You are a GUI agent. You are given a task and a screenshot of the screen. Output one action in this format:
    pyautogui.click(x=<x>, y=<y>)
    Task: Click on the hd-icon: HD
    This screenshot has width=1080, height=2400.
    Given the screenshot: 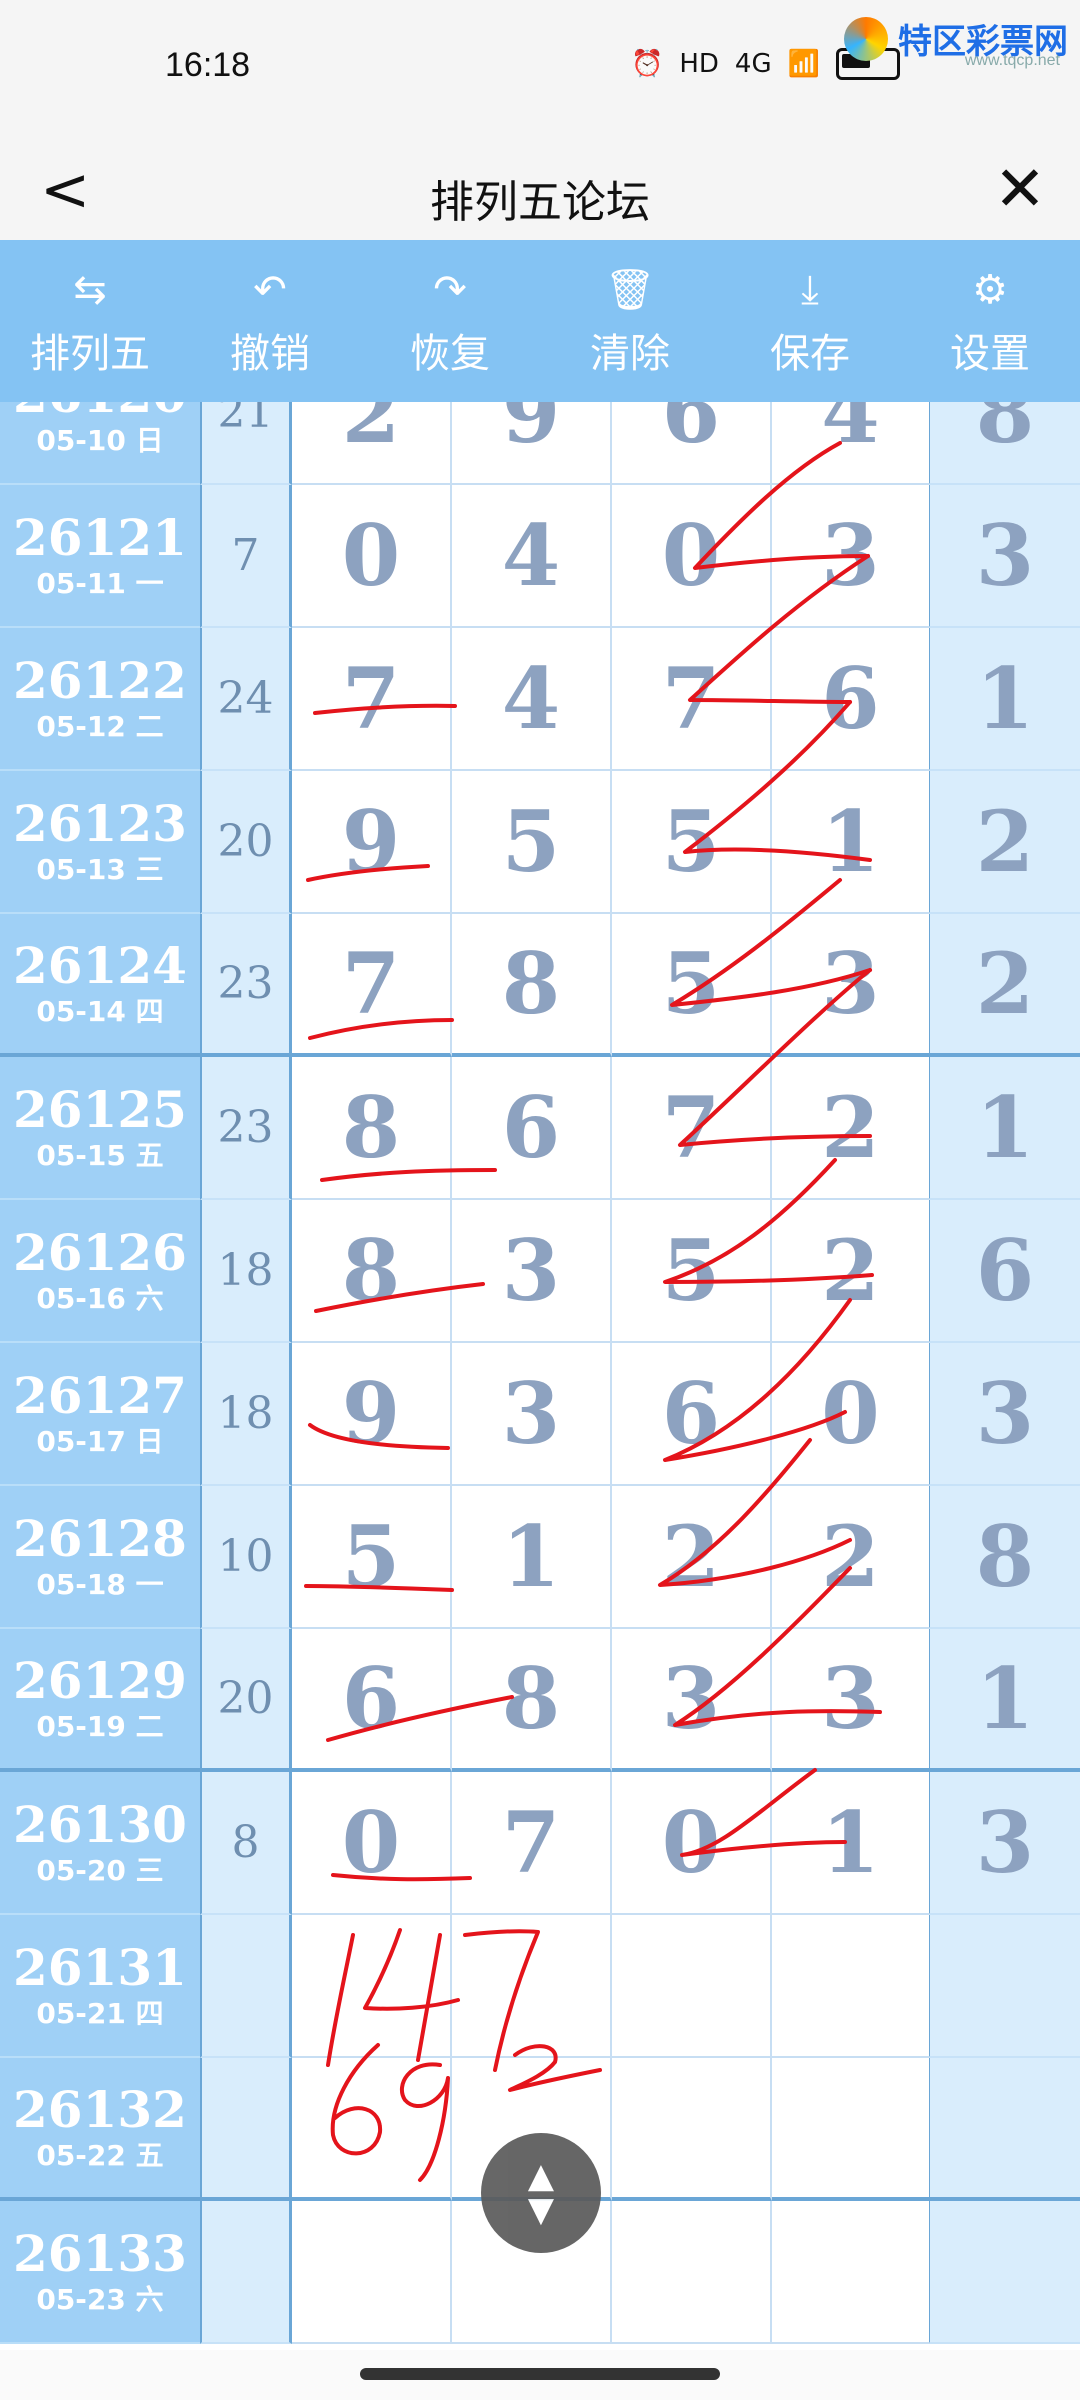 What is the action you would take?
    pyautogui.click(x=699, y=64)
    